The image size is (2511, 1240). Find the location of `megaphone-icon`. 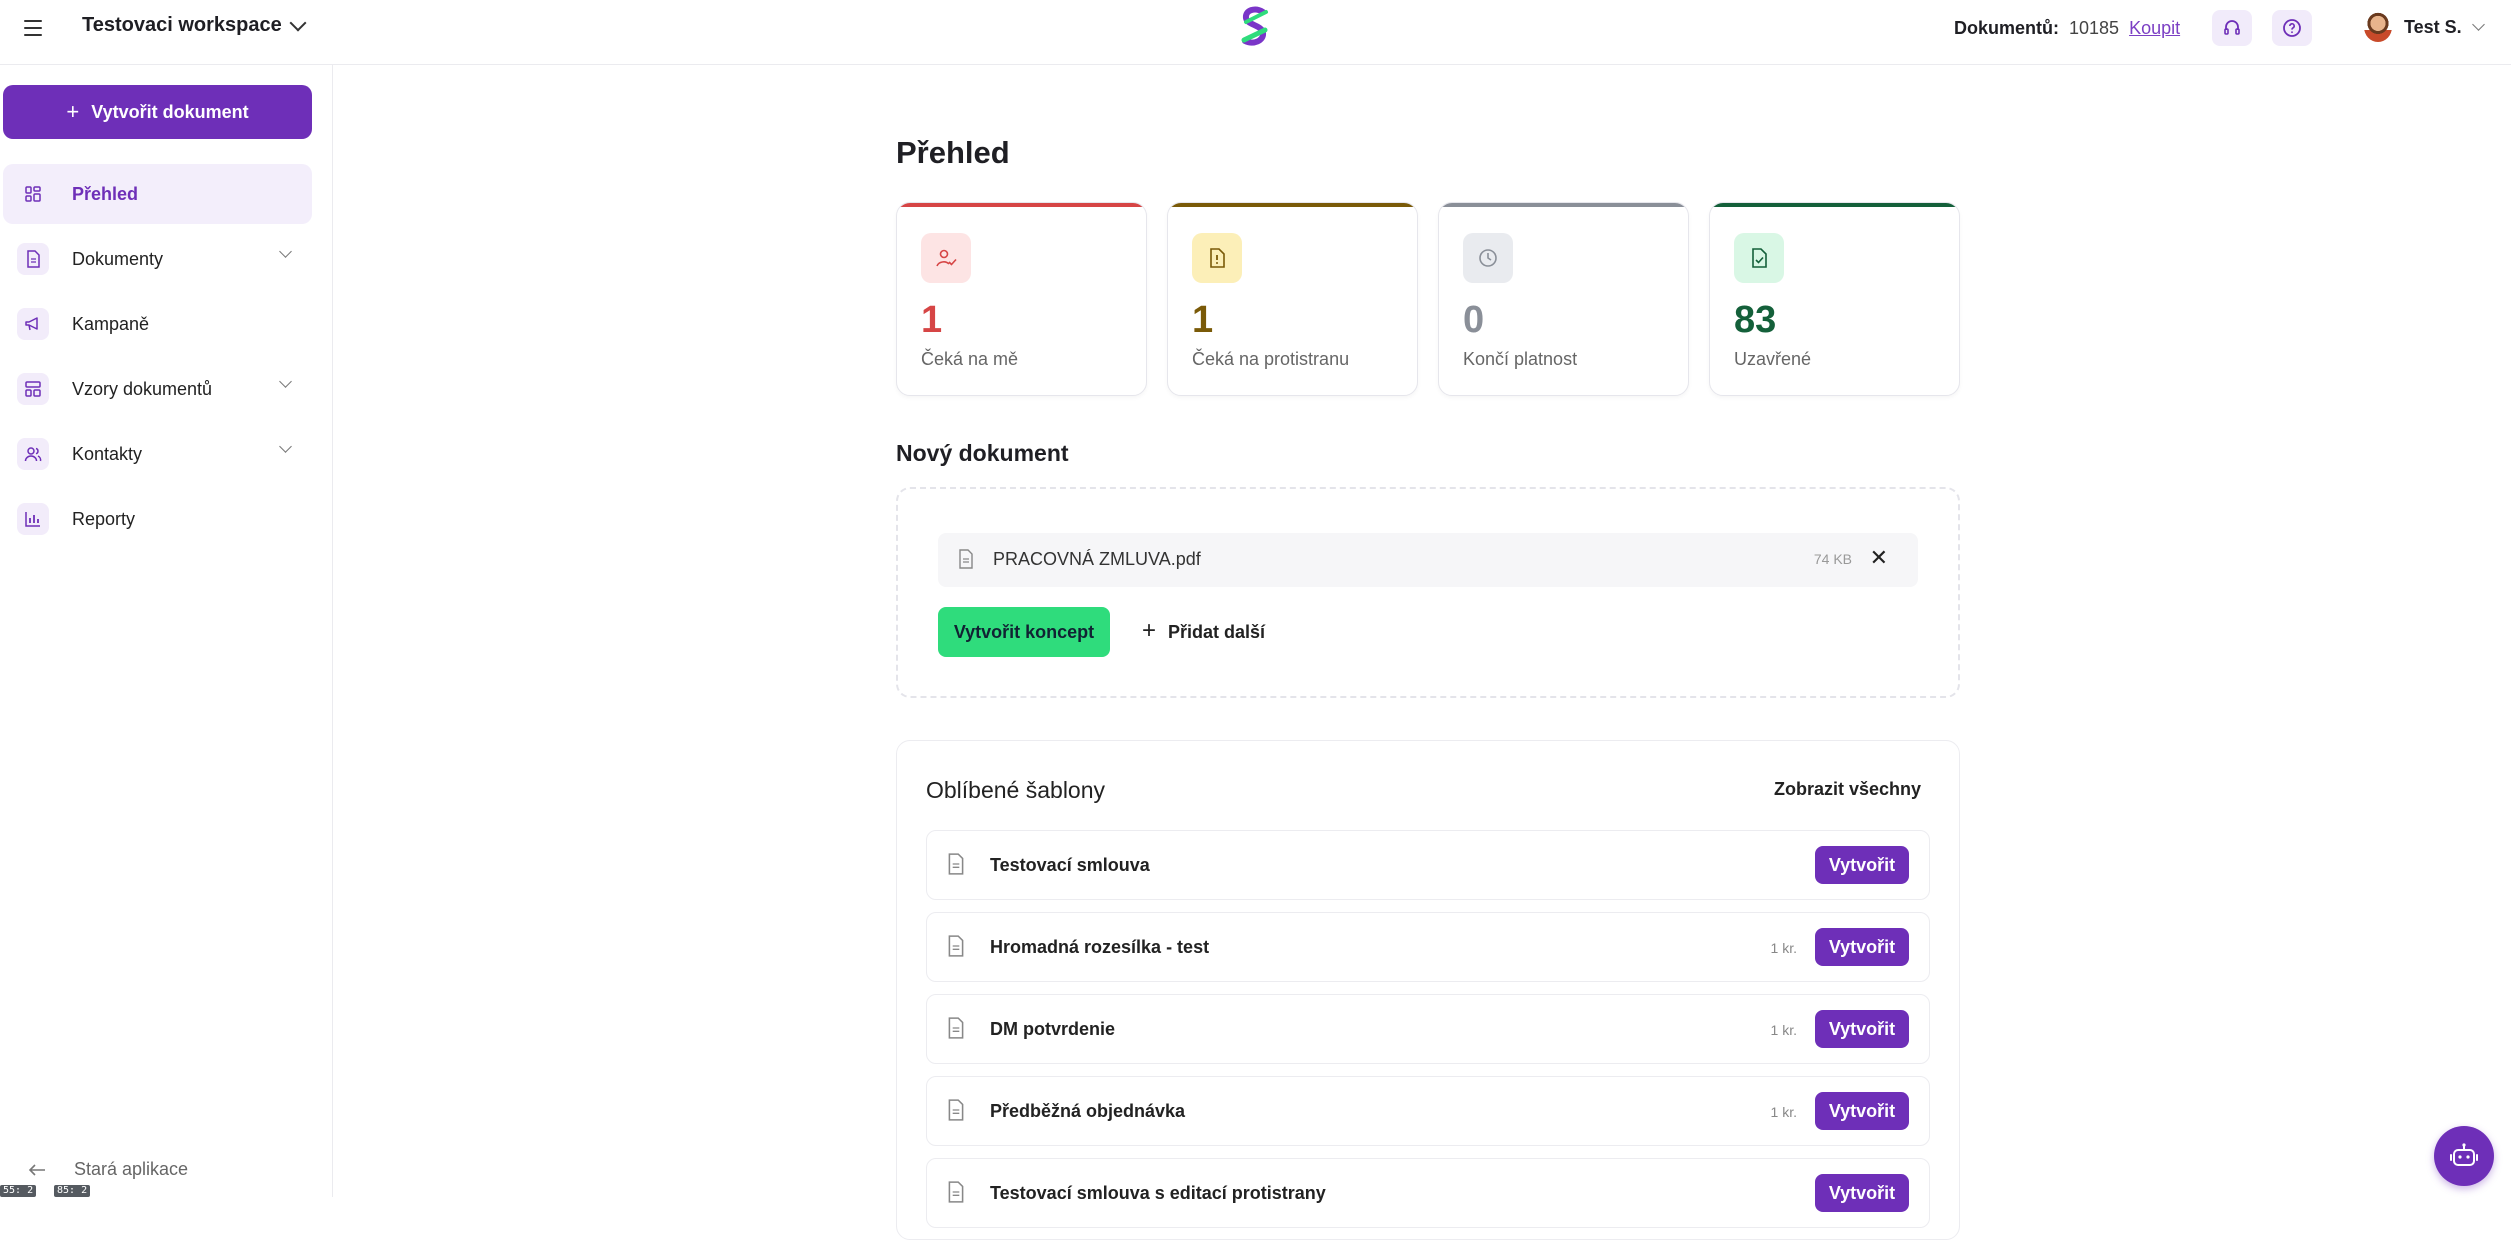

megaphone-icon is located at coordinates (33, 324).